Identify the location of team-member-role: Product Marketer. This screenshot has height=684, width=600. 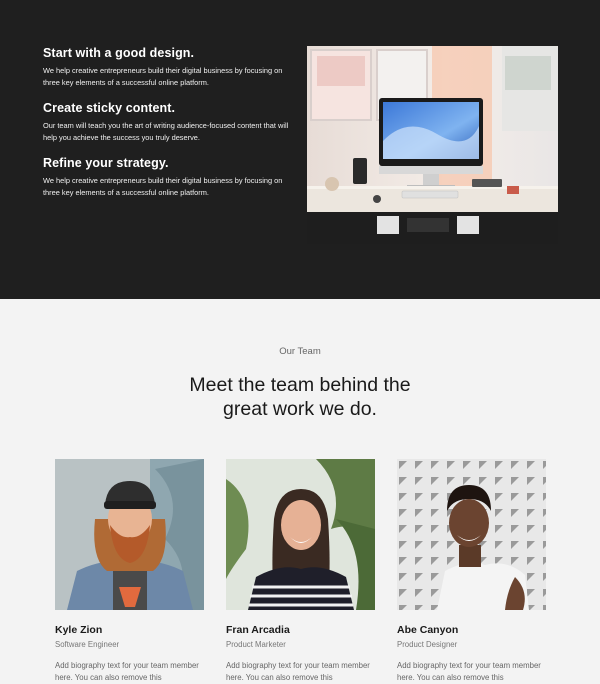
(256, 644).